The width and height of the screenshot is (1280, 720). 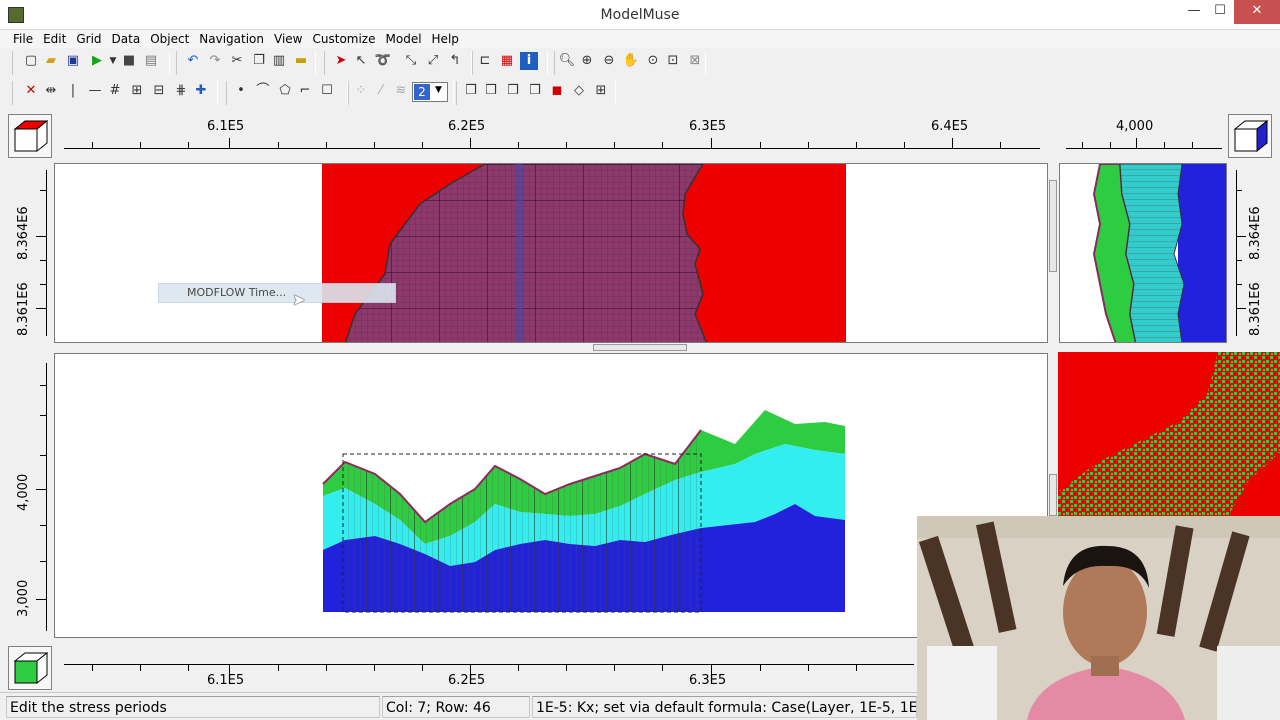 I want to click on horizontal-splitter-handle, so click(x=640, y=347).